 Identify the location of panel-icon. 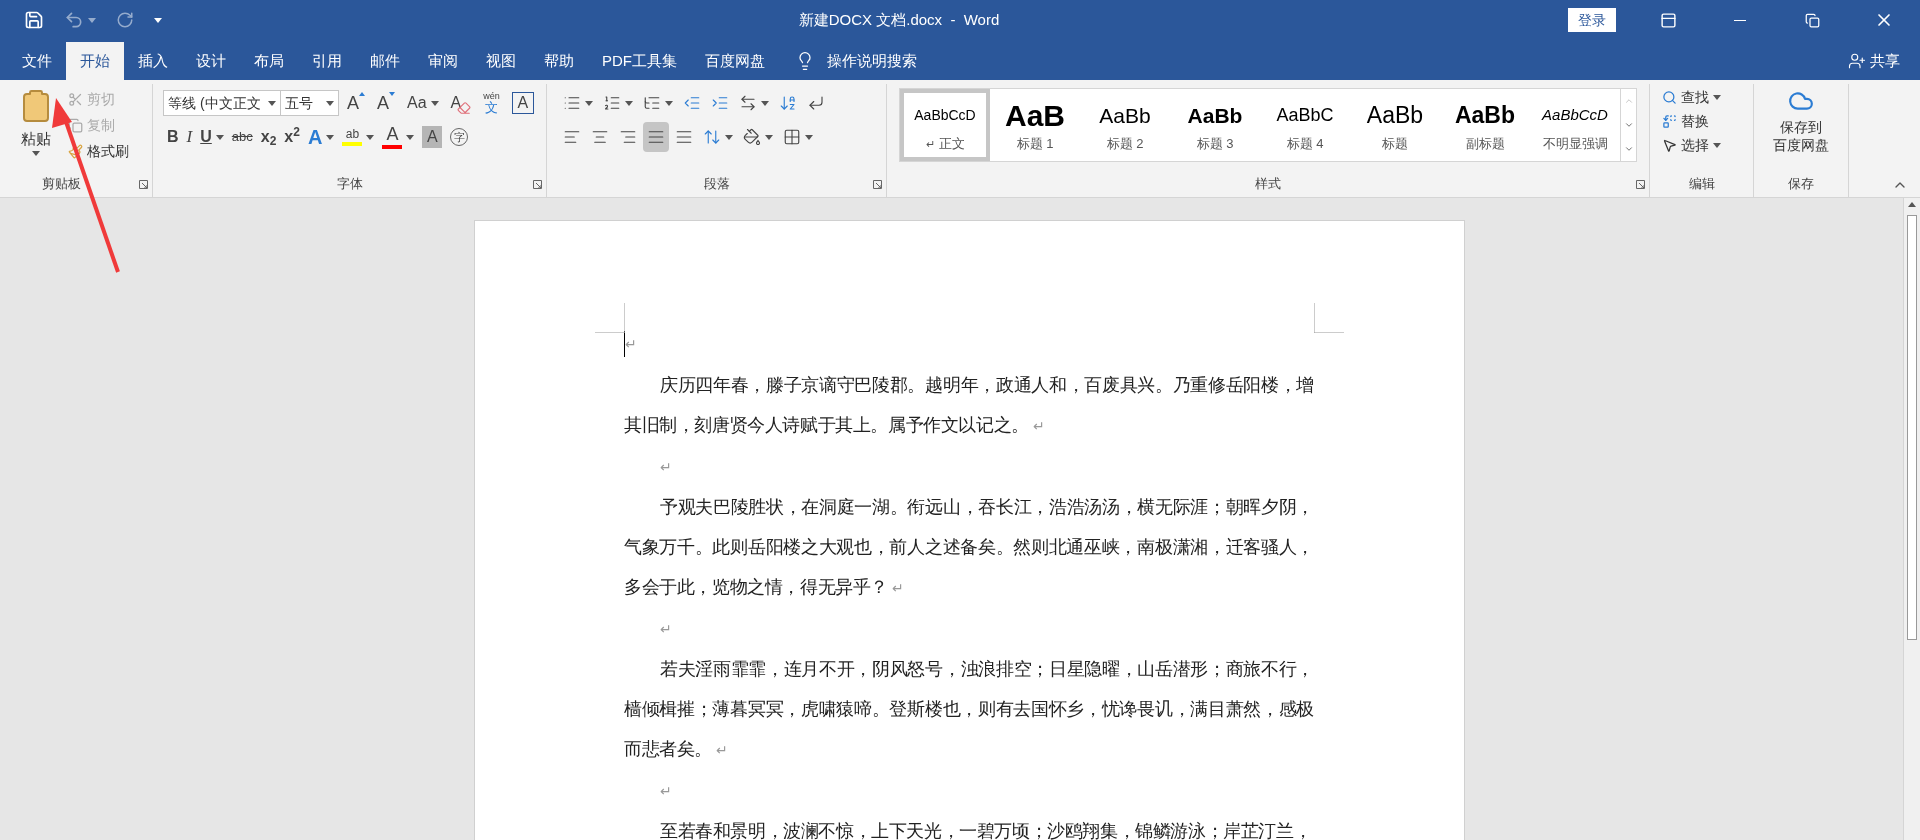
(1668, 20).